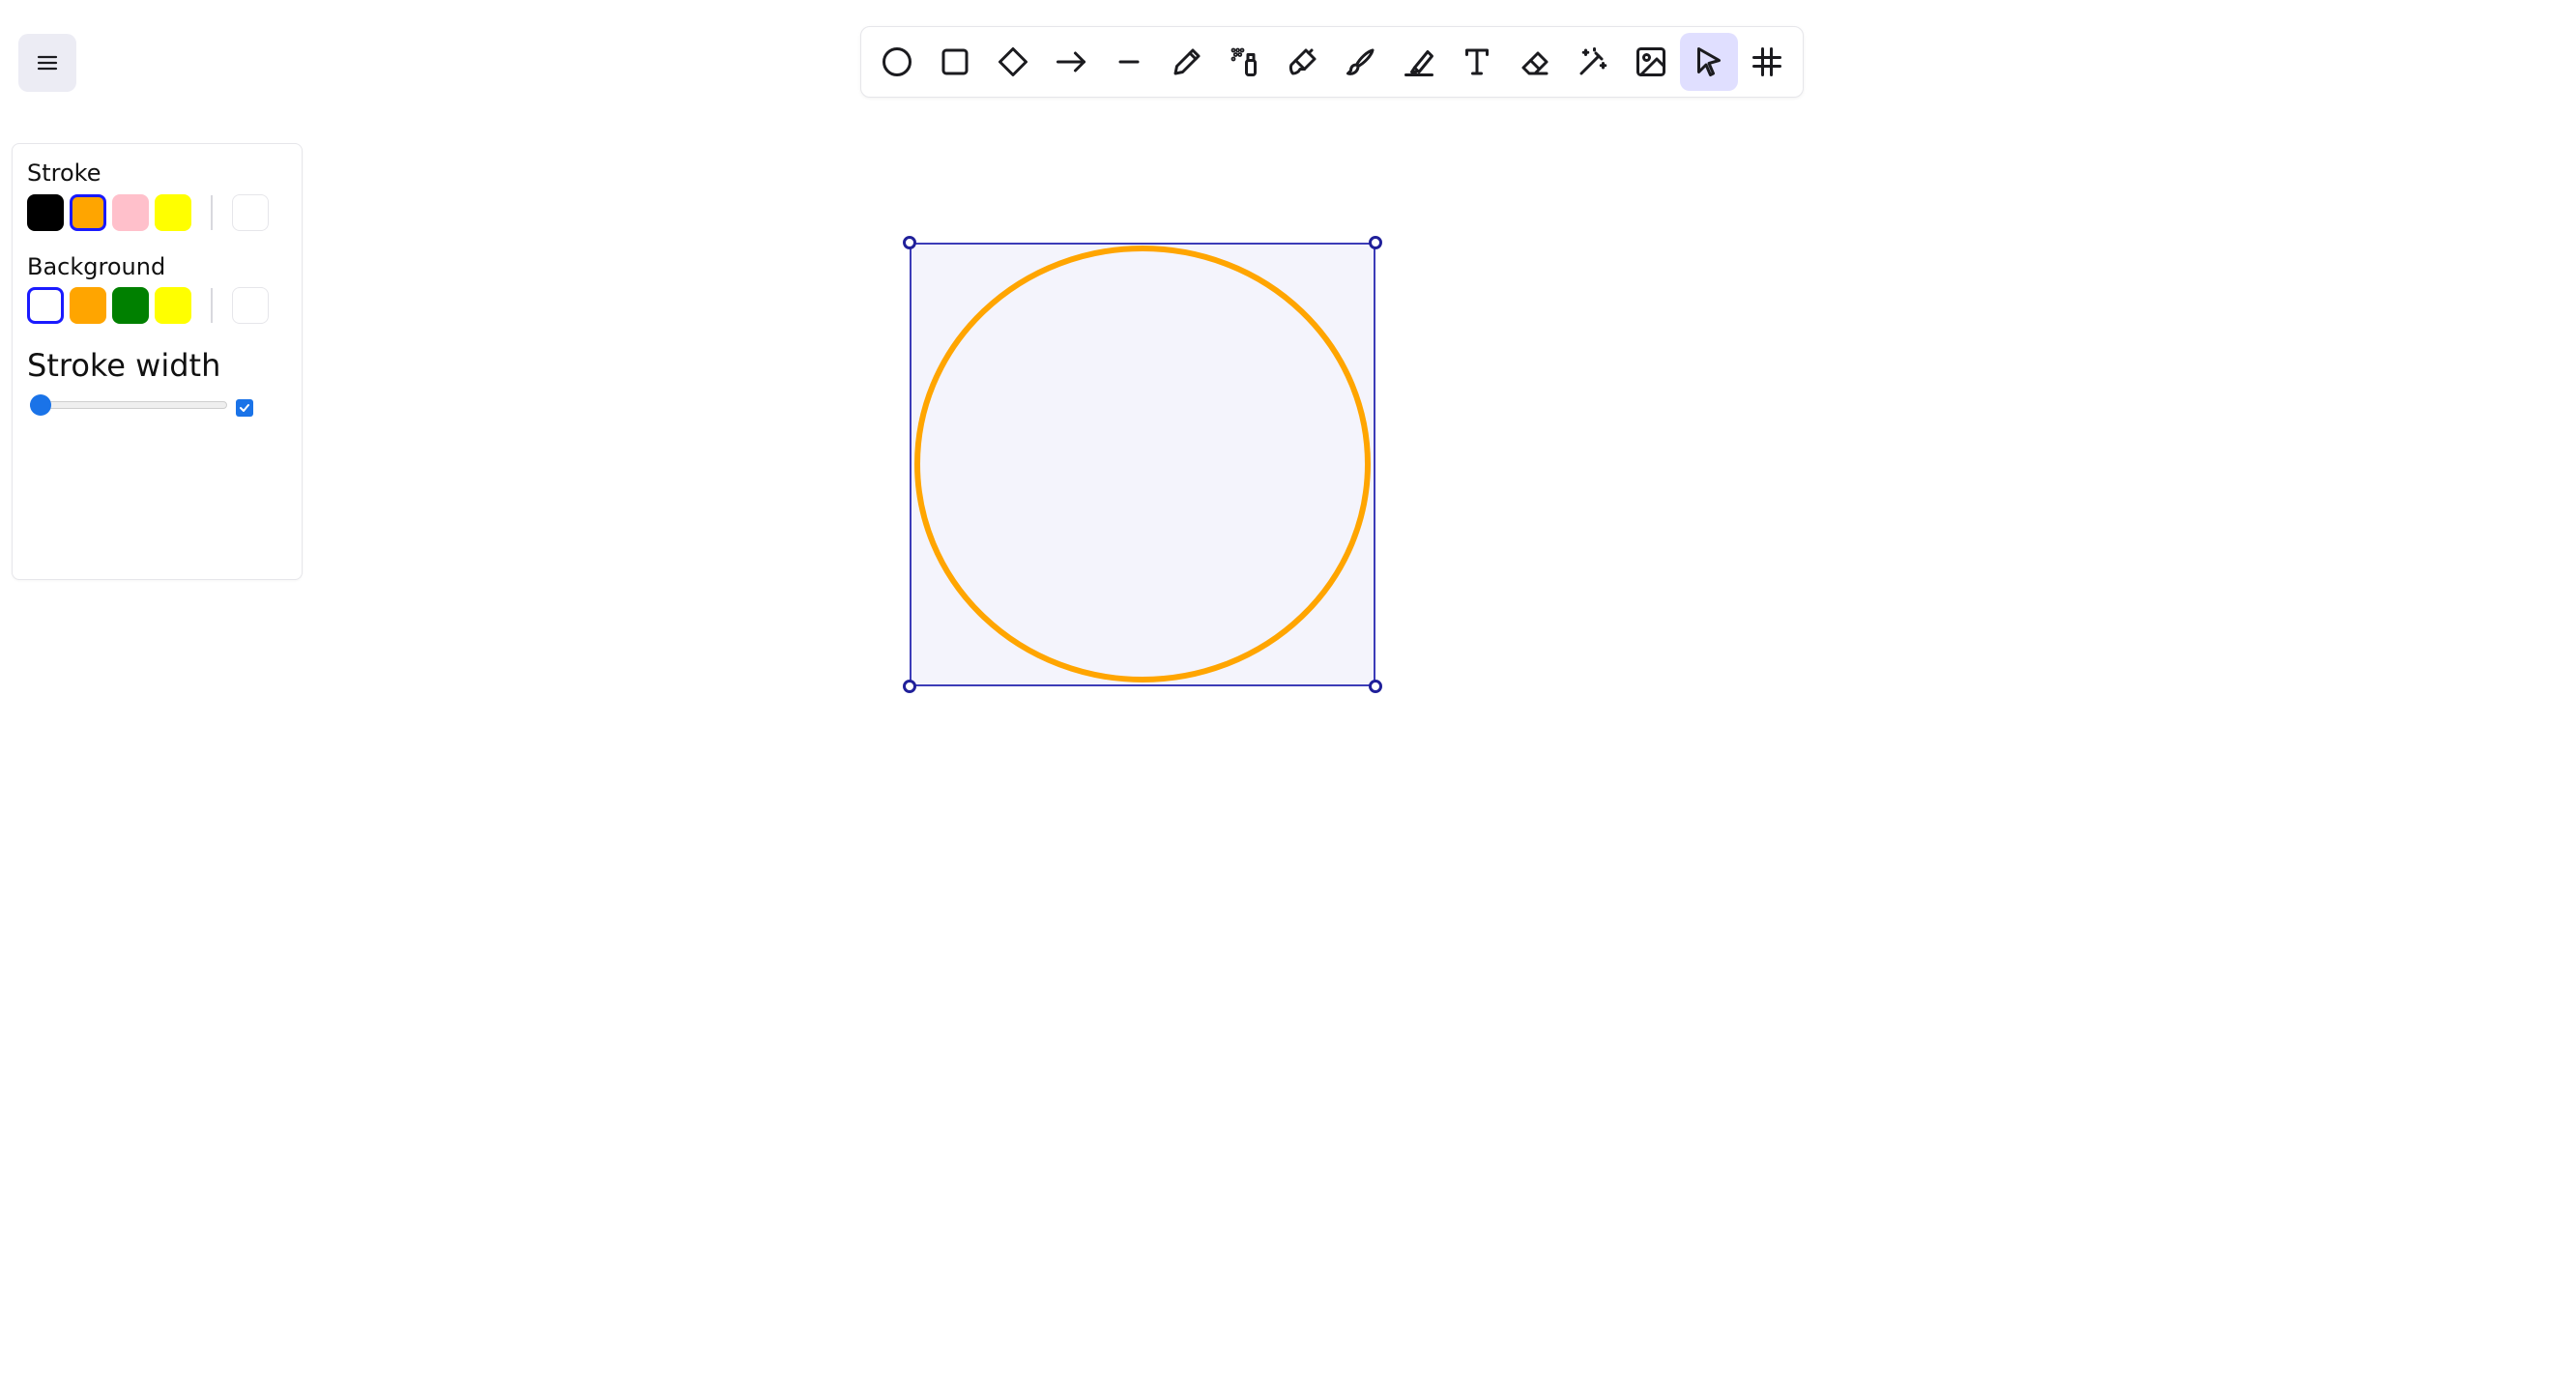  I want to click on tool-brush, so click(1303, 62).